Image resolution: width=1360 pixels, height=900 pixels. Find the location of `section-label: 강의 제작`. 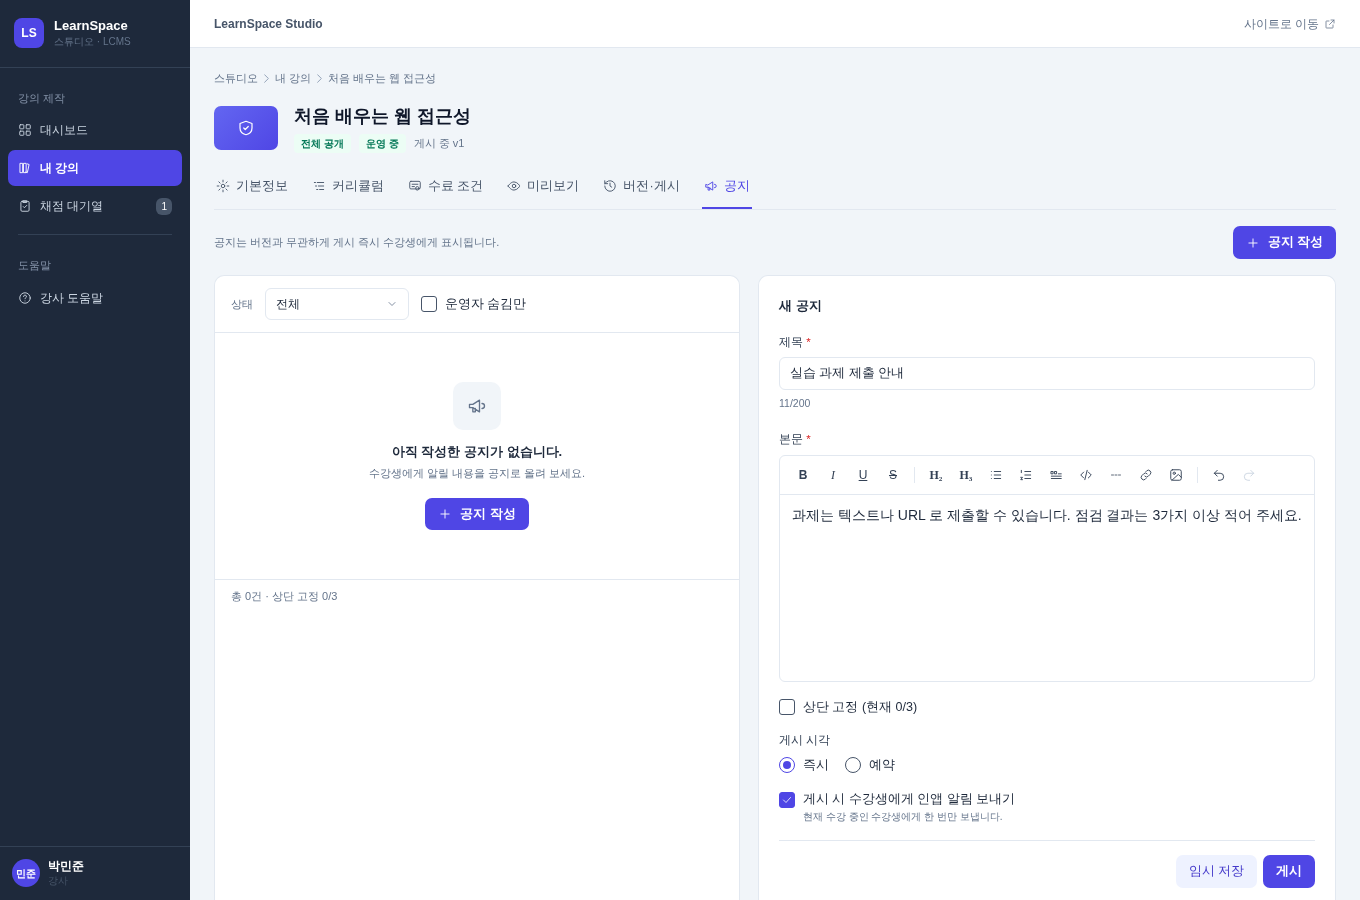

section-label: 강의 제작 is located at coordinates (42, 98).